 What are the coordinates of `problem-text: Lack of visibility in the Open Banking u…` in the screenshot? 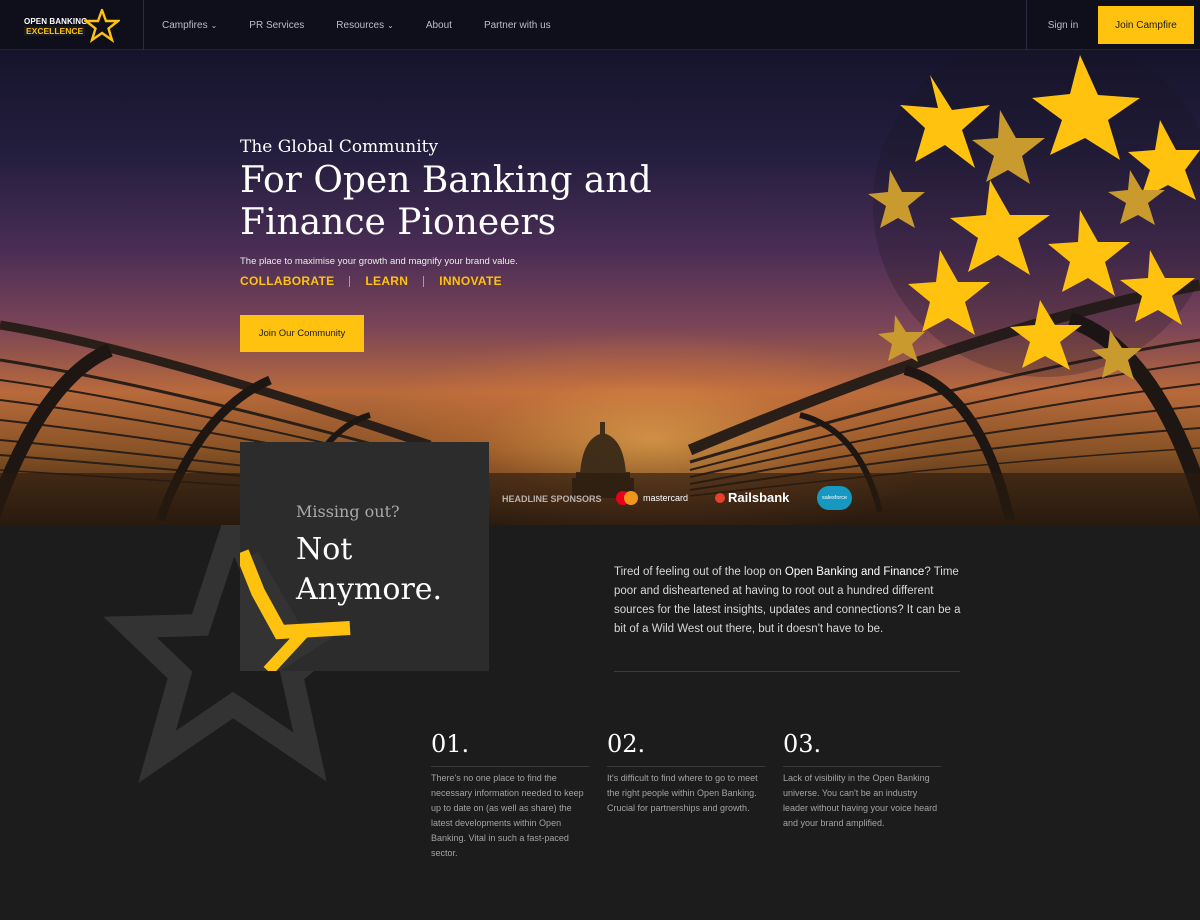 It's located at (860, 800).